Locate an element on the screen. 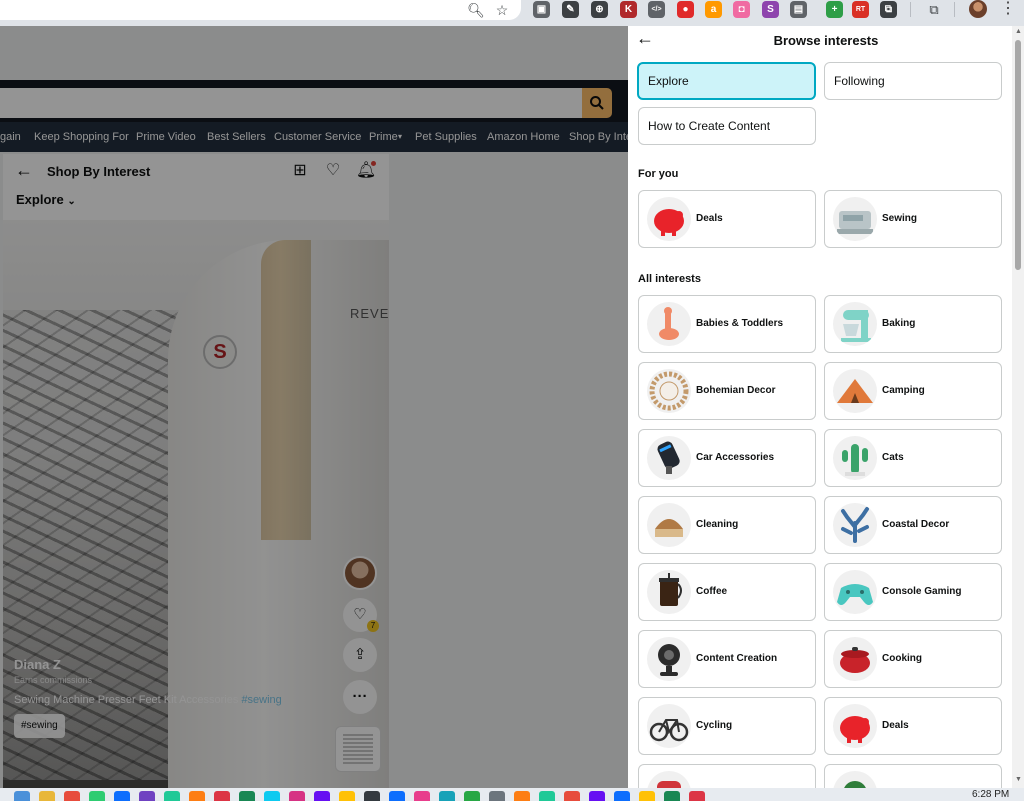  for-you-tile-label: Deals is located at coordinates (709, 218).